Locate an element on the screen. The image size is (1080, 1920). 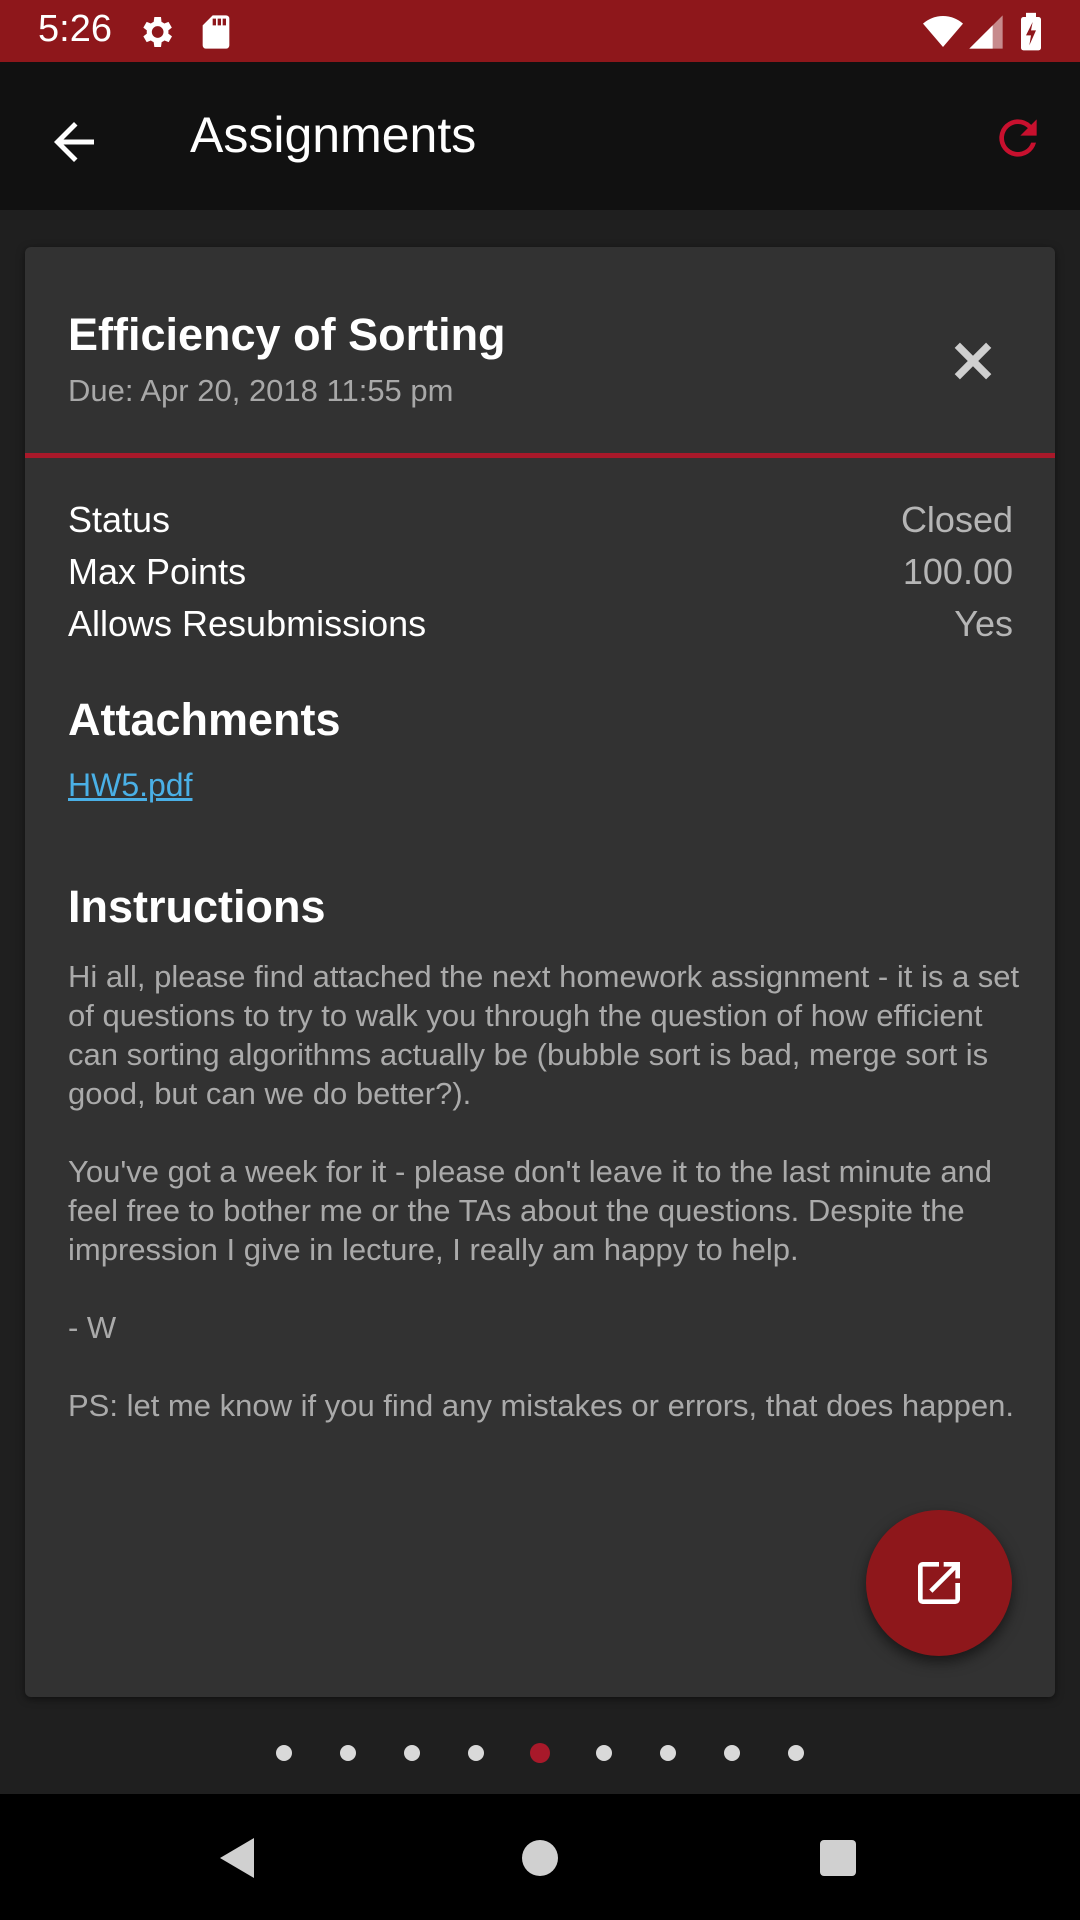
close-icon is located at coordinates (973, 361).